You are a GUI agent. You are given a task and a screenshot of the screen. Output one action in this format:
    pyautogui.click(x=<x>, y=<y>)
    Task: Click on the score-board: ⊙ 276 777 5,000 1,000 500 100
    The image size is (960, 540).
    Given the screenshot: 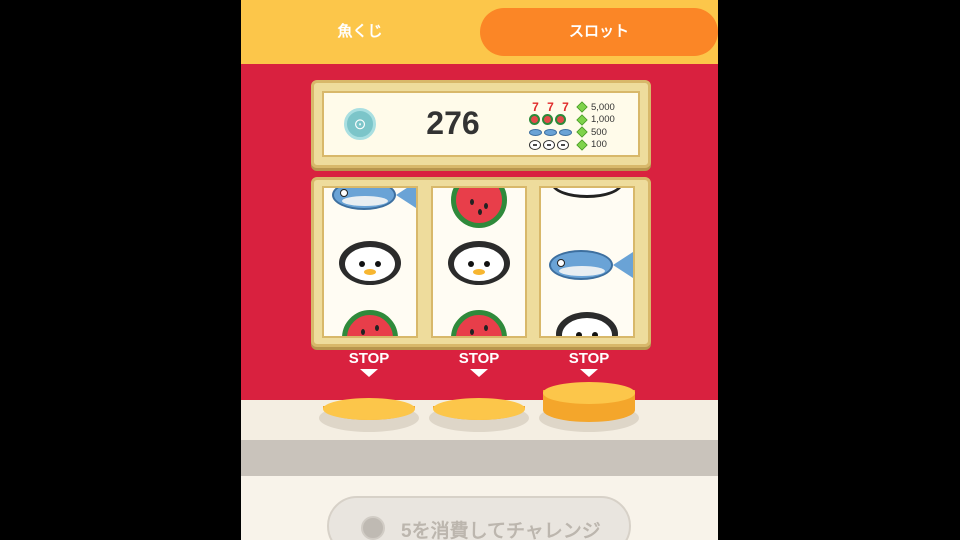 What is the action you would take?
    pyautogui.click(x=481, y=124)
    